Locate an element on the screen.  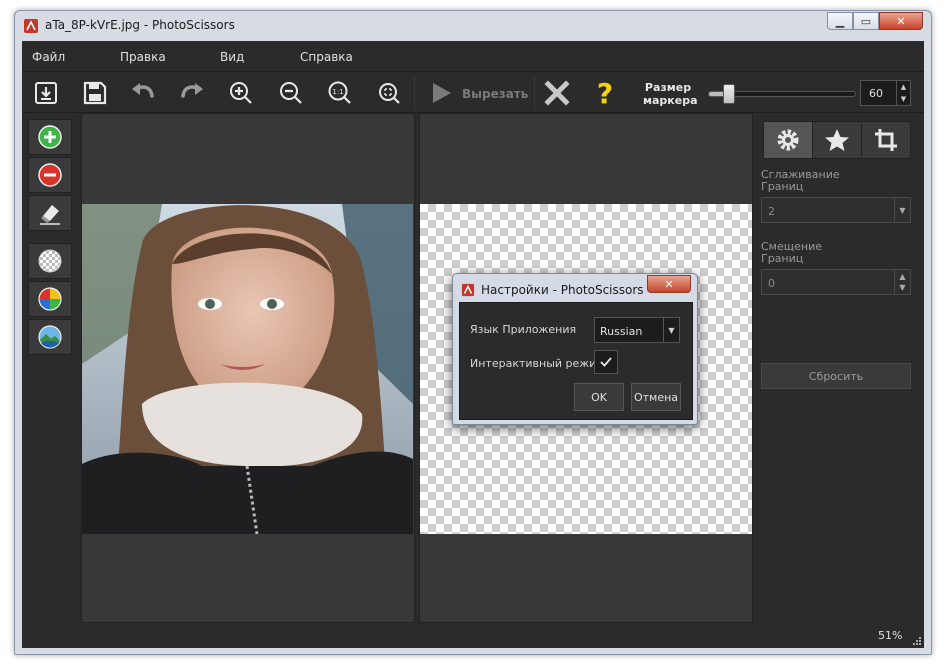
zoom-actual-icon: 1:1 is located at coordinates (339, 92).